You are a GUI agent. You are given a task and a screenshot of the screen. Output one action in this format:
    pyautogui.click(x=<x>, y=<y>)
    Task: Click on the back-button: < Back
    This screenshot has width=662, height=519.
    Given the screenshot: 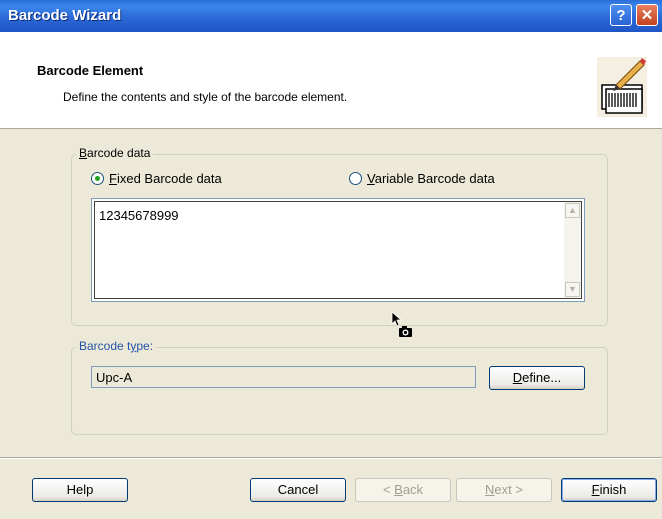 What is the action you would take?
    pyautogui.click(x=403, y=490)
    